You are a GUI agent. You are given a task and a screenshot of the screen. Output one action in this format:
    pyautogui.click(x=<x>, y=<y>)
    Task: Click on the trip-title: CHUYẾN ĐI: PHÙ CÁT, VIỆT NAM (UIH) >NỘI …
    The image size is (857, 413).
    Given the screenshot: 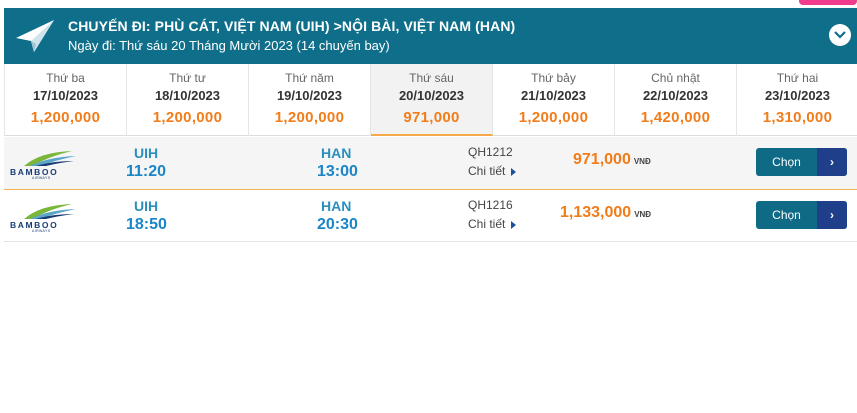 What is the action you would take?
    pyautogui.click(x=292, y=26)
    